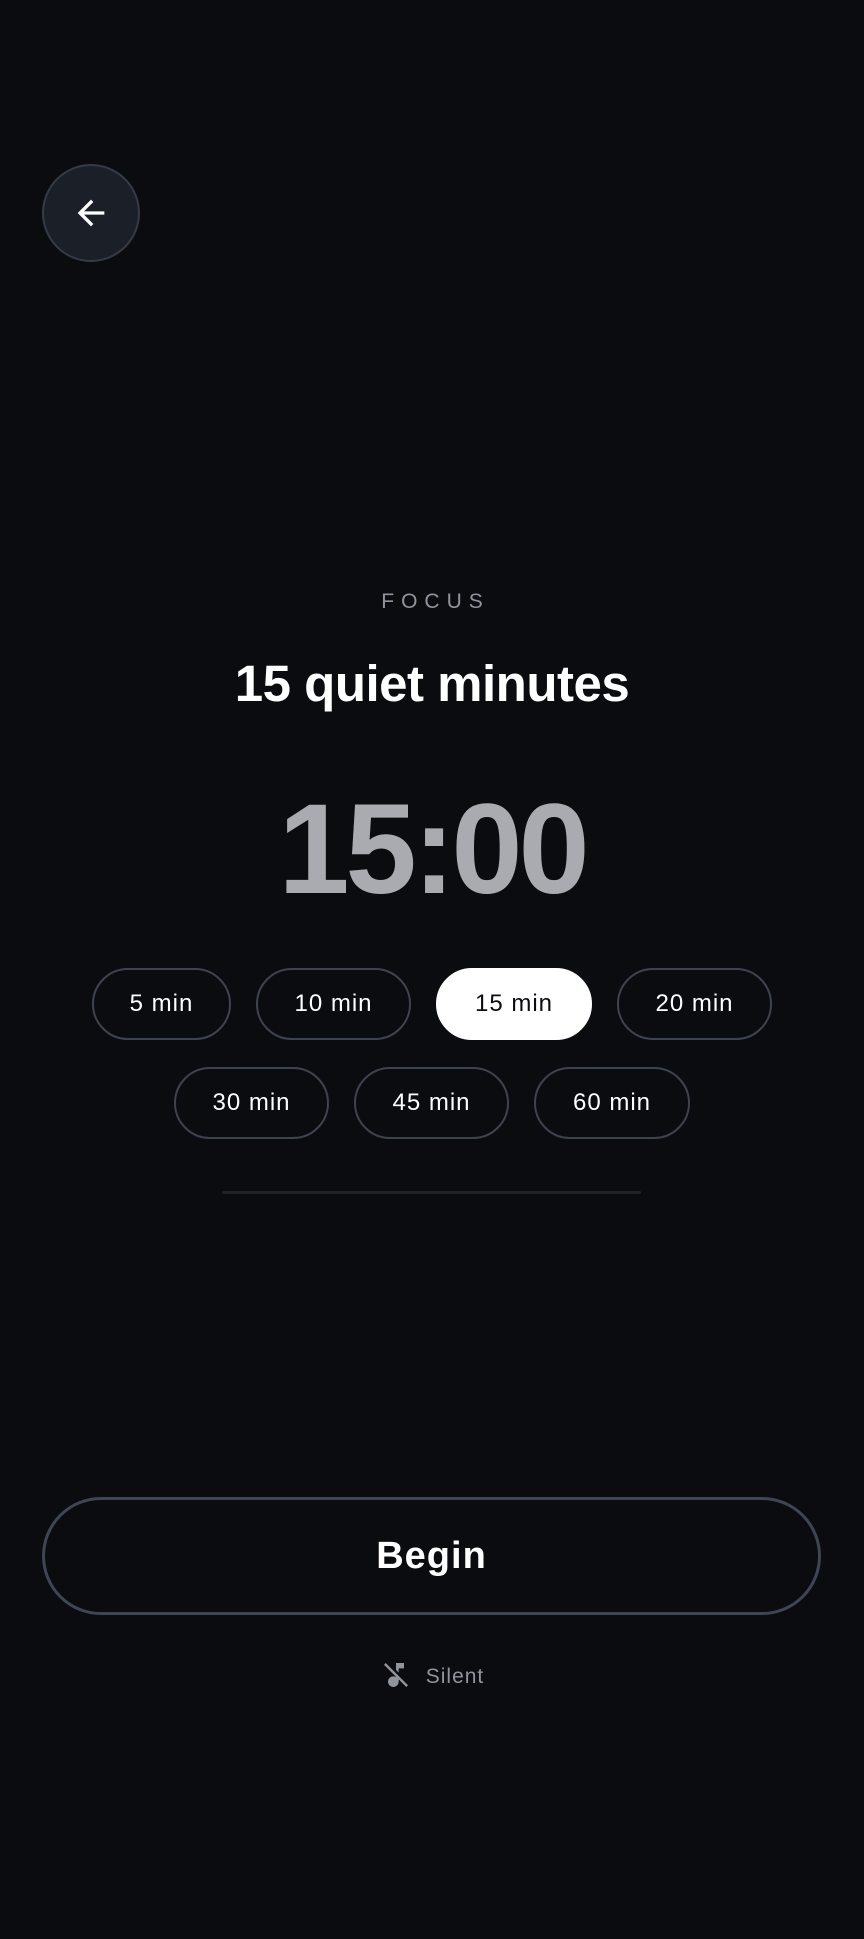 The image size is (864, 1939). I want to click on sound-toggle: Silent, so click(432, 1677).